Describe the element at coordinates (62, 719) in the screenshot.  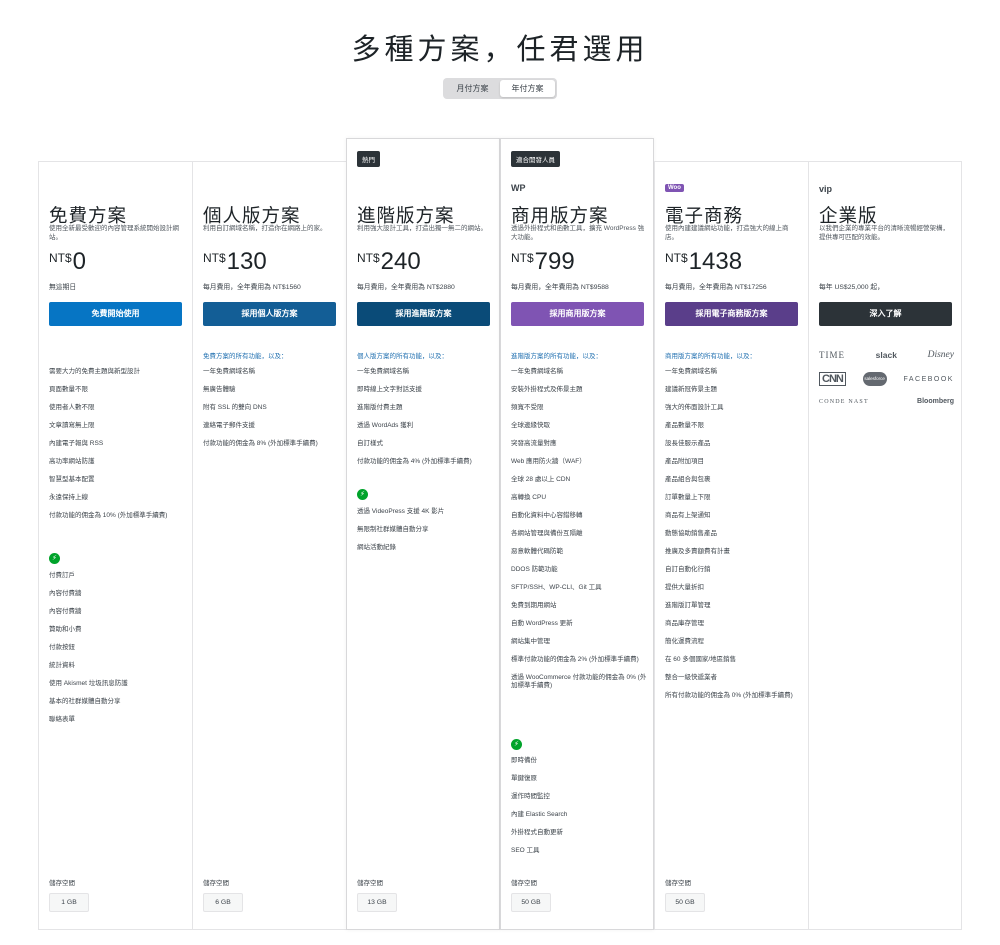
I see `list-item: 聯絡表單` at that location.